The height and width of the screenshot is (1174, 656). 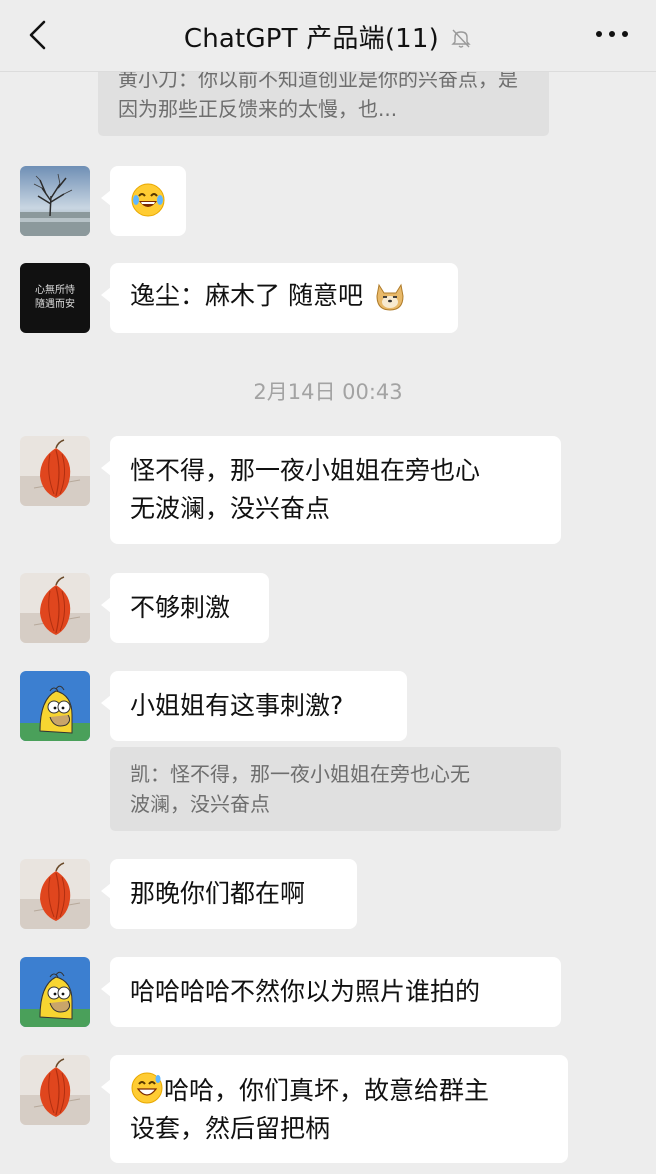 What do you see at coordinates (300, 774) in the screenshot?
I see `quoted-line: 凯：怪不得，那一夜小姐姐在旁也心无` at bounding box center [300, 774].